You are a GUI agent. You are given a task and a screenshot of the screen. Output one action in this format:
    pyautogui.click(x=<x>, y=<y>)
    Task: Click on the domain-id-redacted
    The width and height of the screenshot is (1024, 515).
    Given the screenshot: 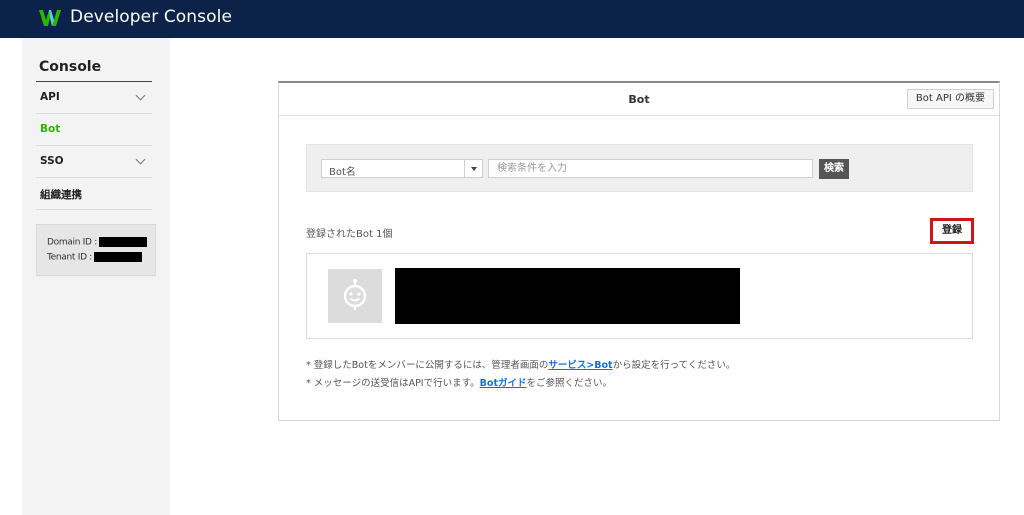 What is the action you would take?
    pyautogui.click(x=122, y=242)
    